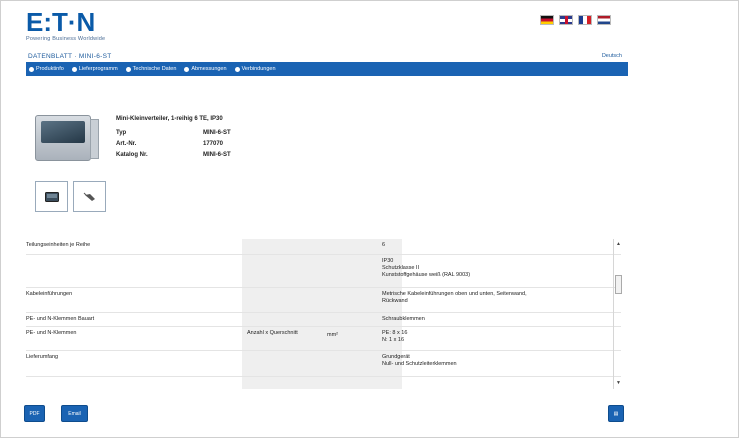 The width and height of the screenshot is (739, 438). I want to click on catalog-label: Katalog Nr., so click(132, 154).